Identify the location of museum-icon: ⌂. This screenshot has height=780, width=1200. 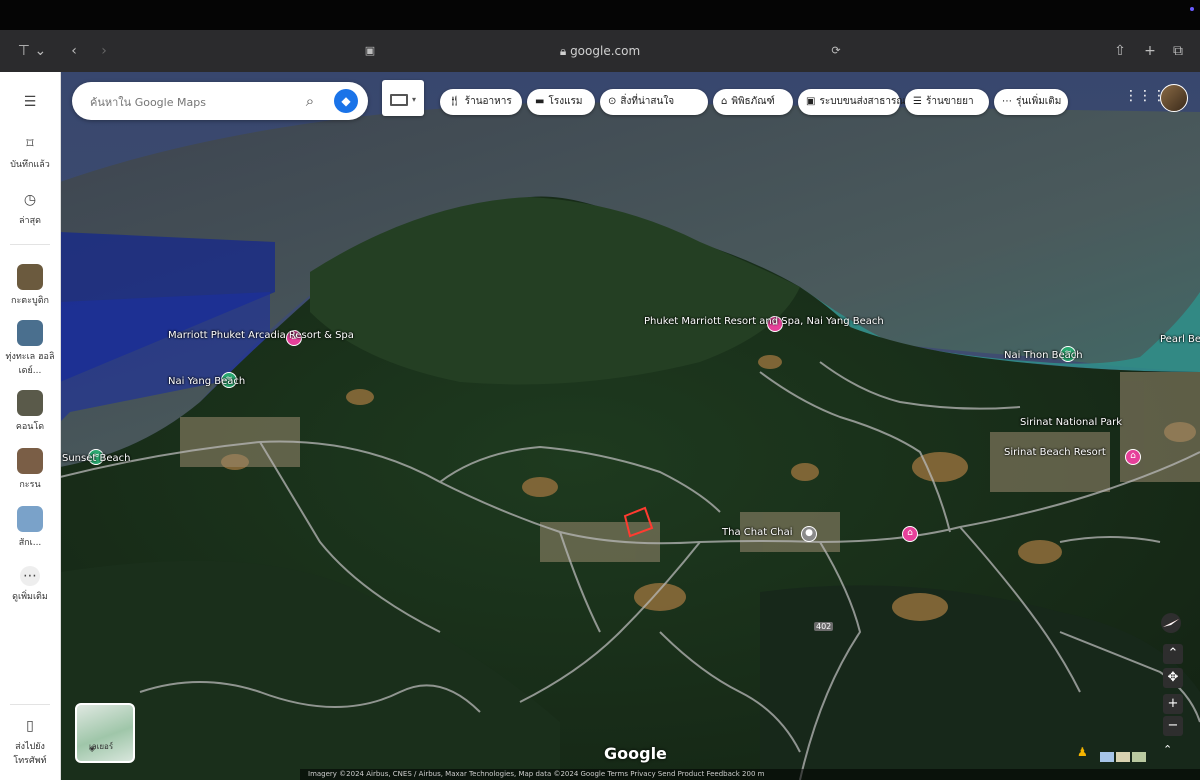
(724, 101).